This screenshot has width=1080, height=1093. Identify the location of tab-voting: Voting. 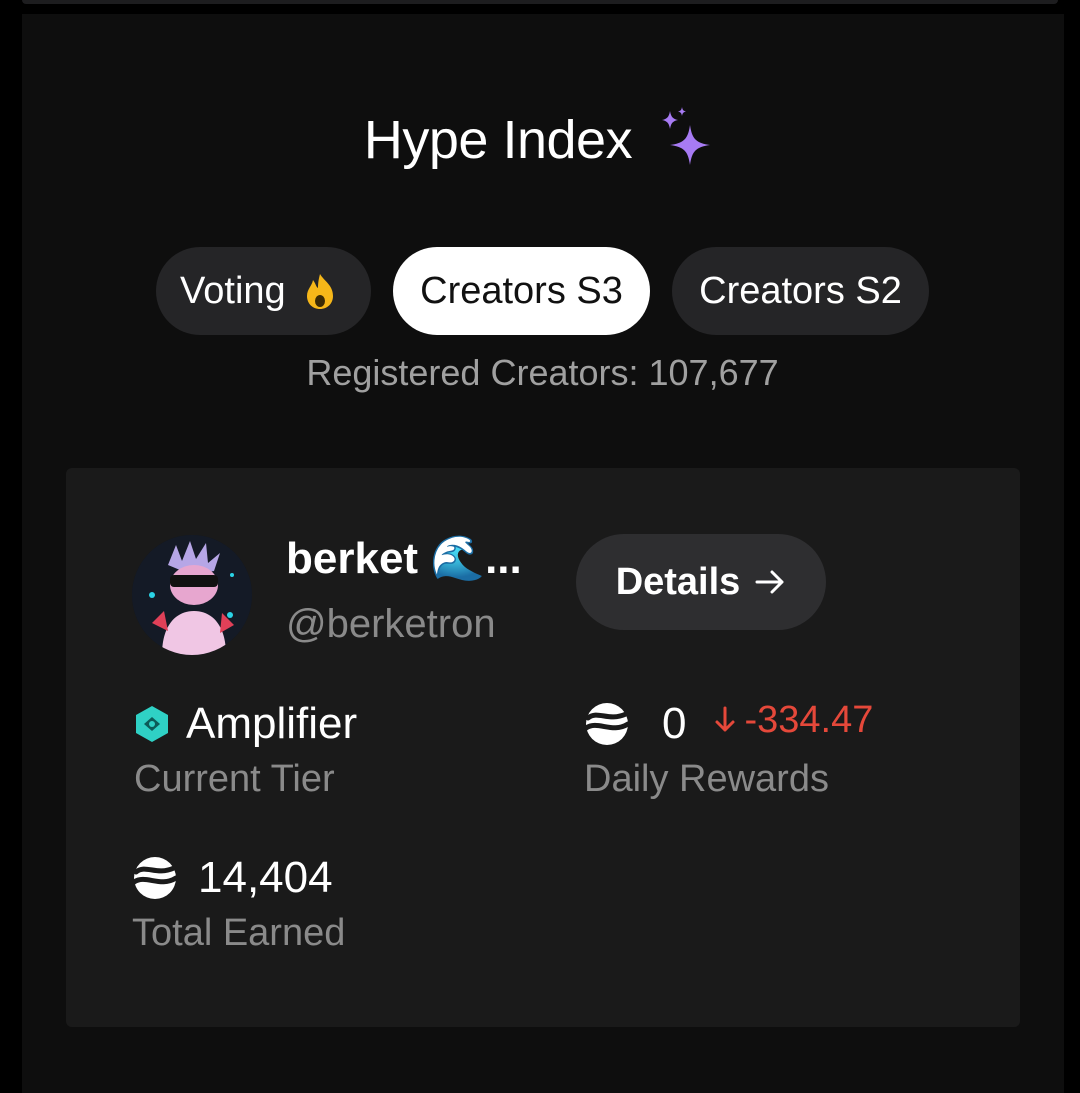
(263, 291).